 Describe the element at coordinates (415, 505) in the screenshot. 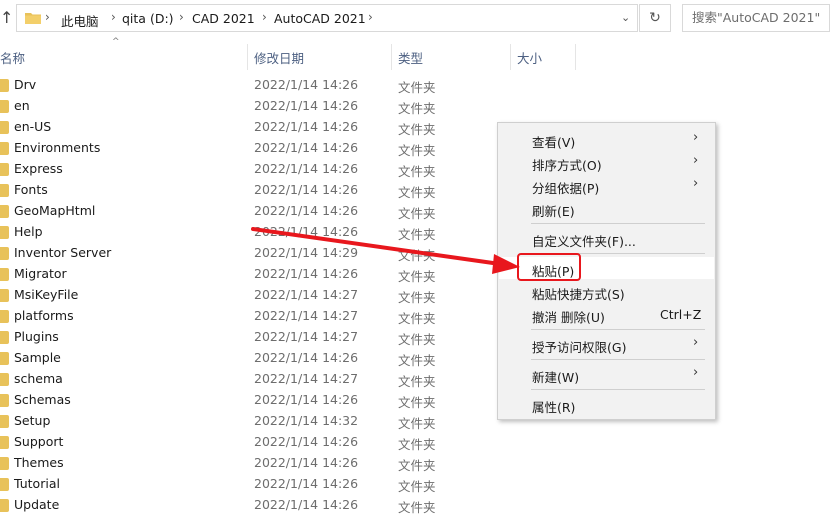

I see `list-item: Update 2022/1/14 14:26 文件夹` at that location.